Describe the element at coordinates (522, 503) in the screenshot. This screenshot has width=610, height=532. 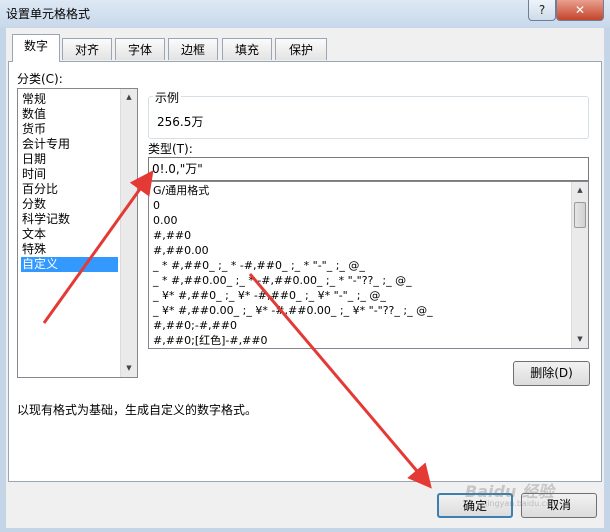
I see `watermark-url: jingyan.baidu.com` at that location.